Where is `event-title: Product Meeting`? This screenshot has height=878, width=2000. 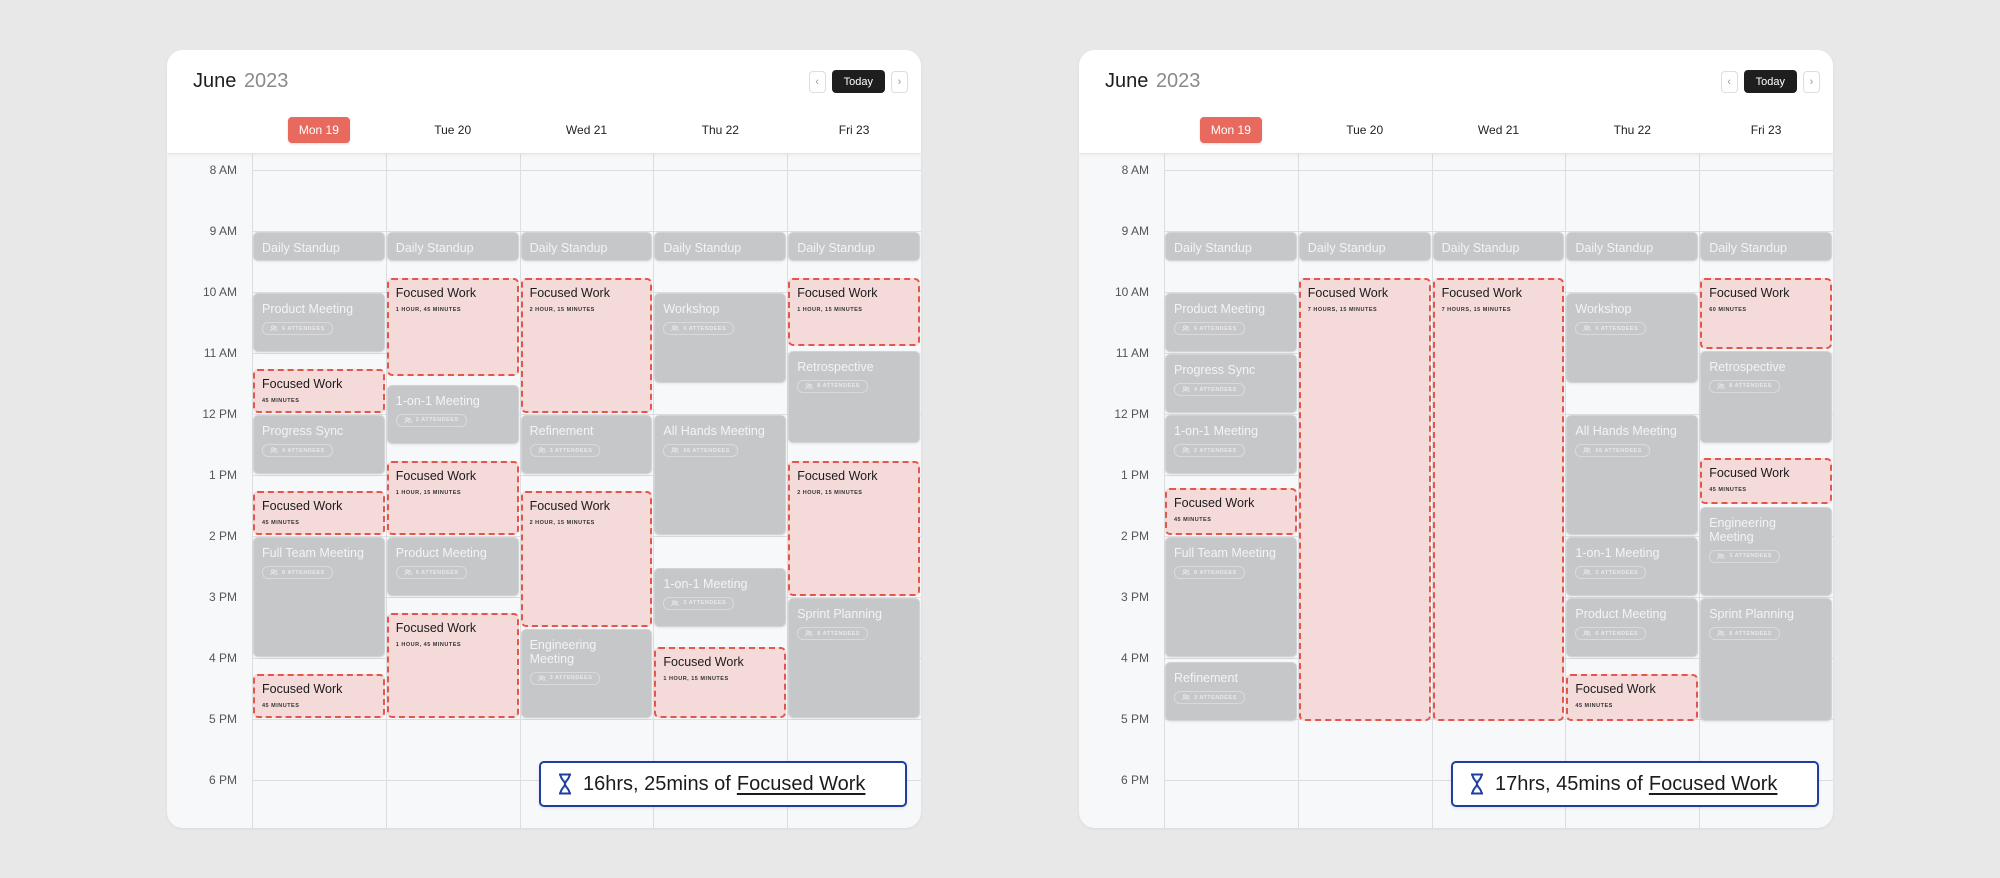
event-title: Product Meeting is located at coordinates (308, 309).